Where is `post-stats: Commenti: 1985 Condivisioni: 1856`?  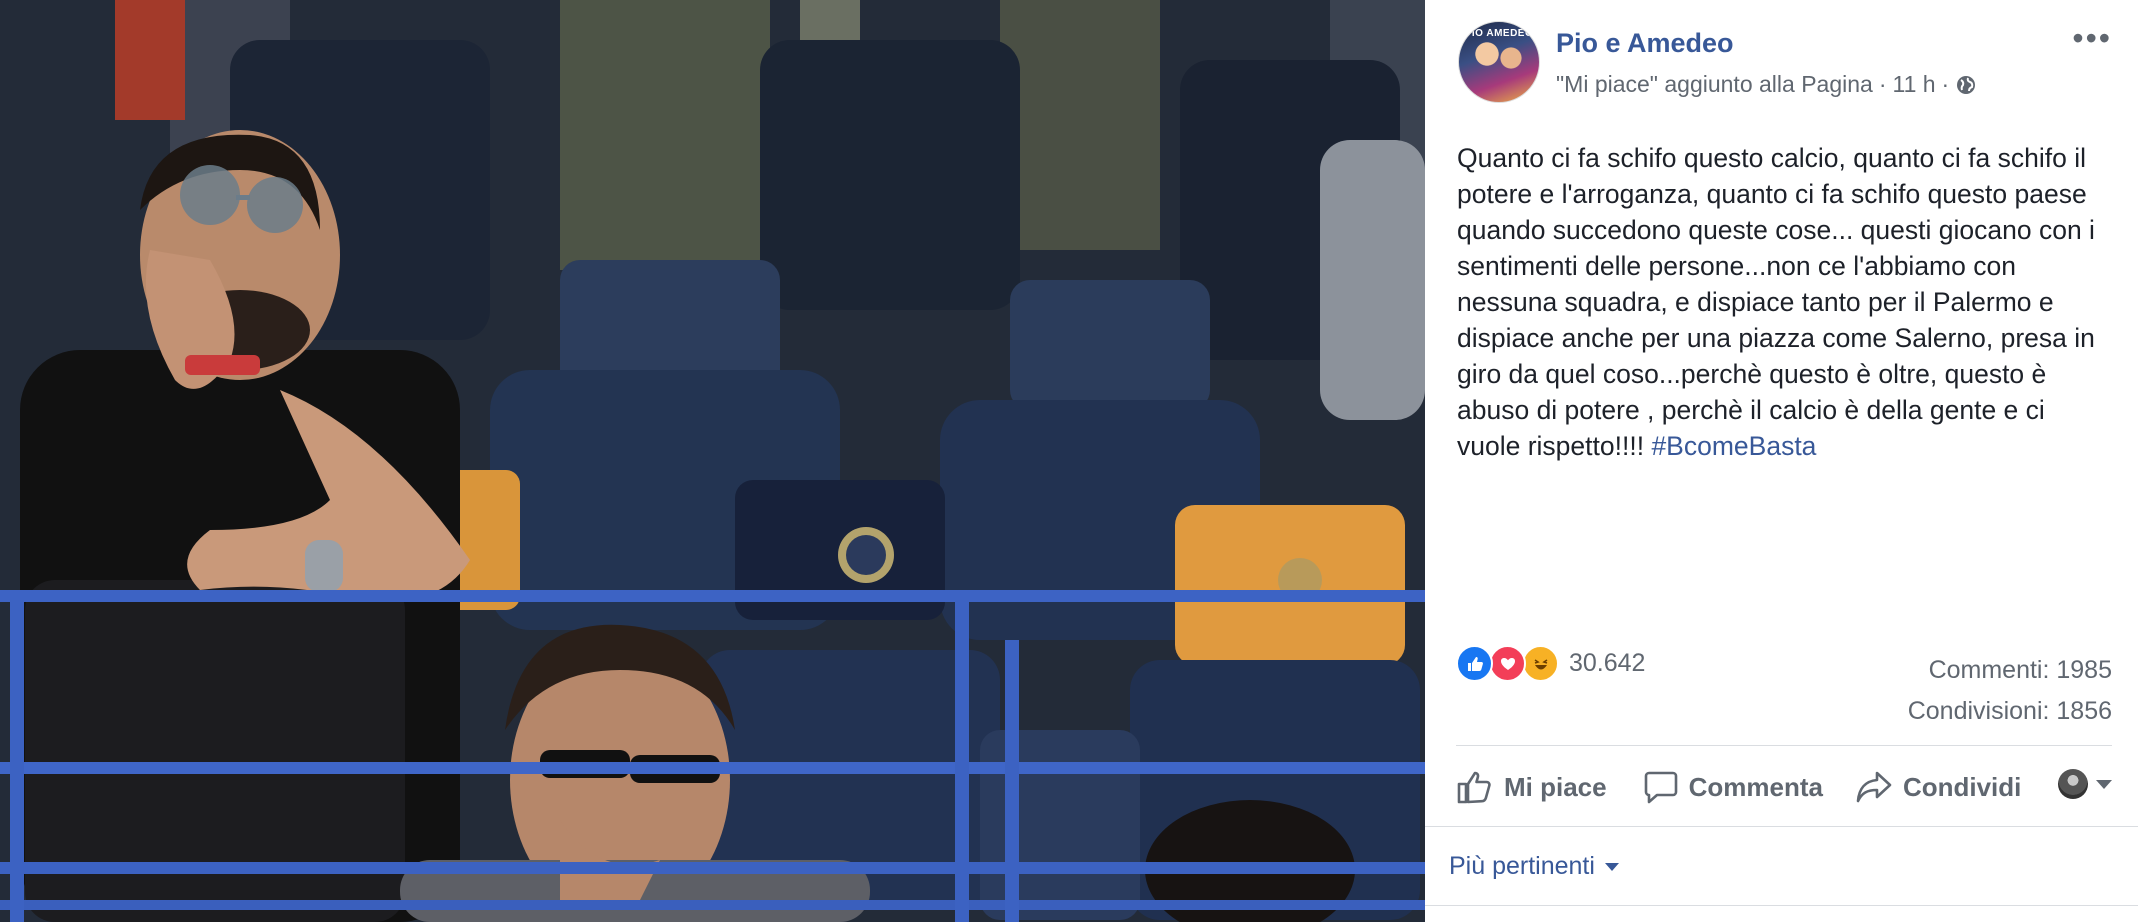 post-stats: Commenti: 1985 Condivisioni: 1856 is located at coordinates (2010, 691).